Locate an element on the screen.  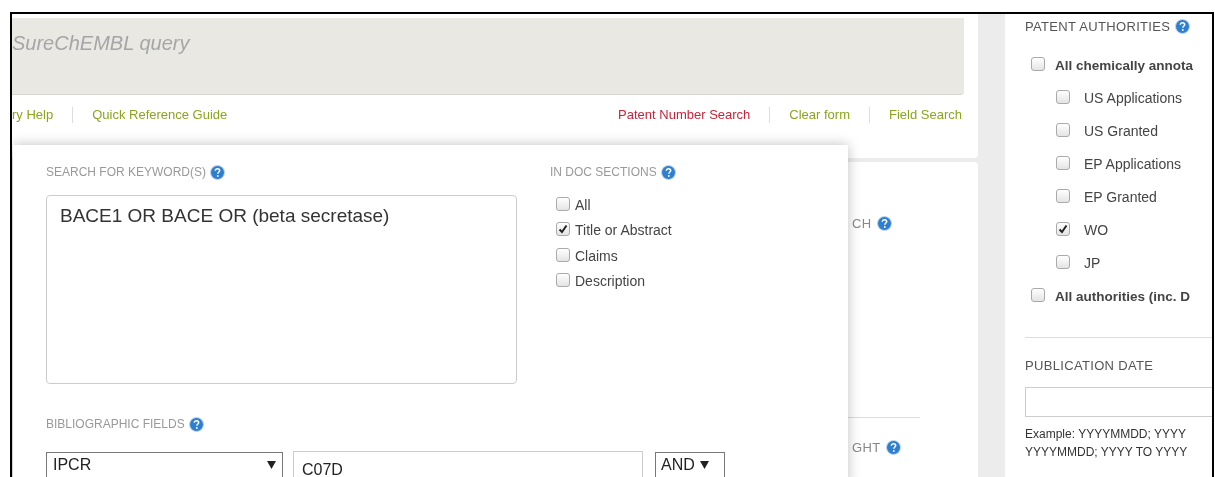
section-heading: BIBLIOGRAPHIC FIELDS is located at coordinates (115, 424).